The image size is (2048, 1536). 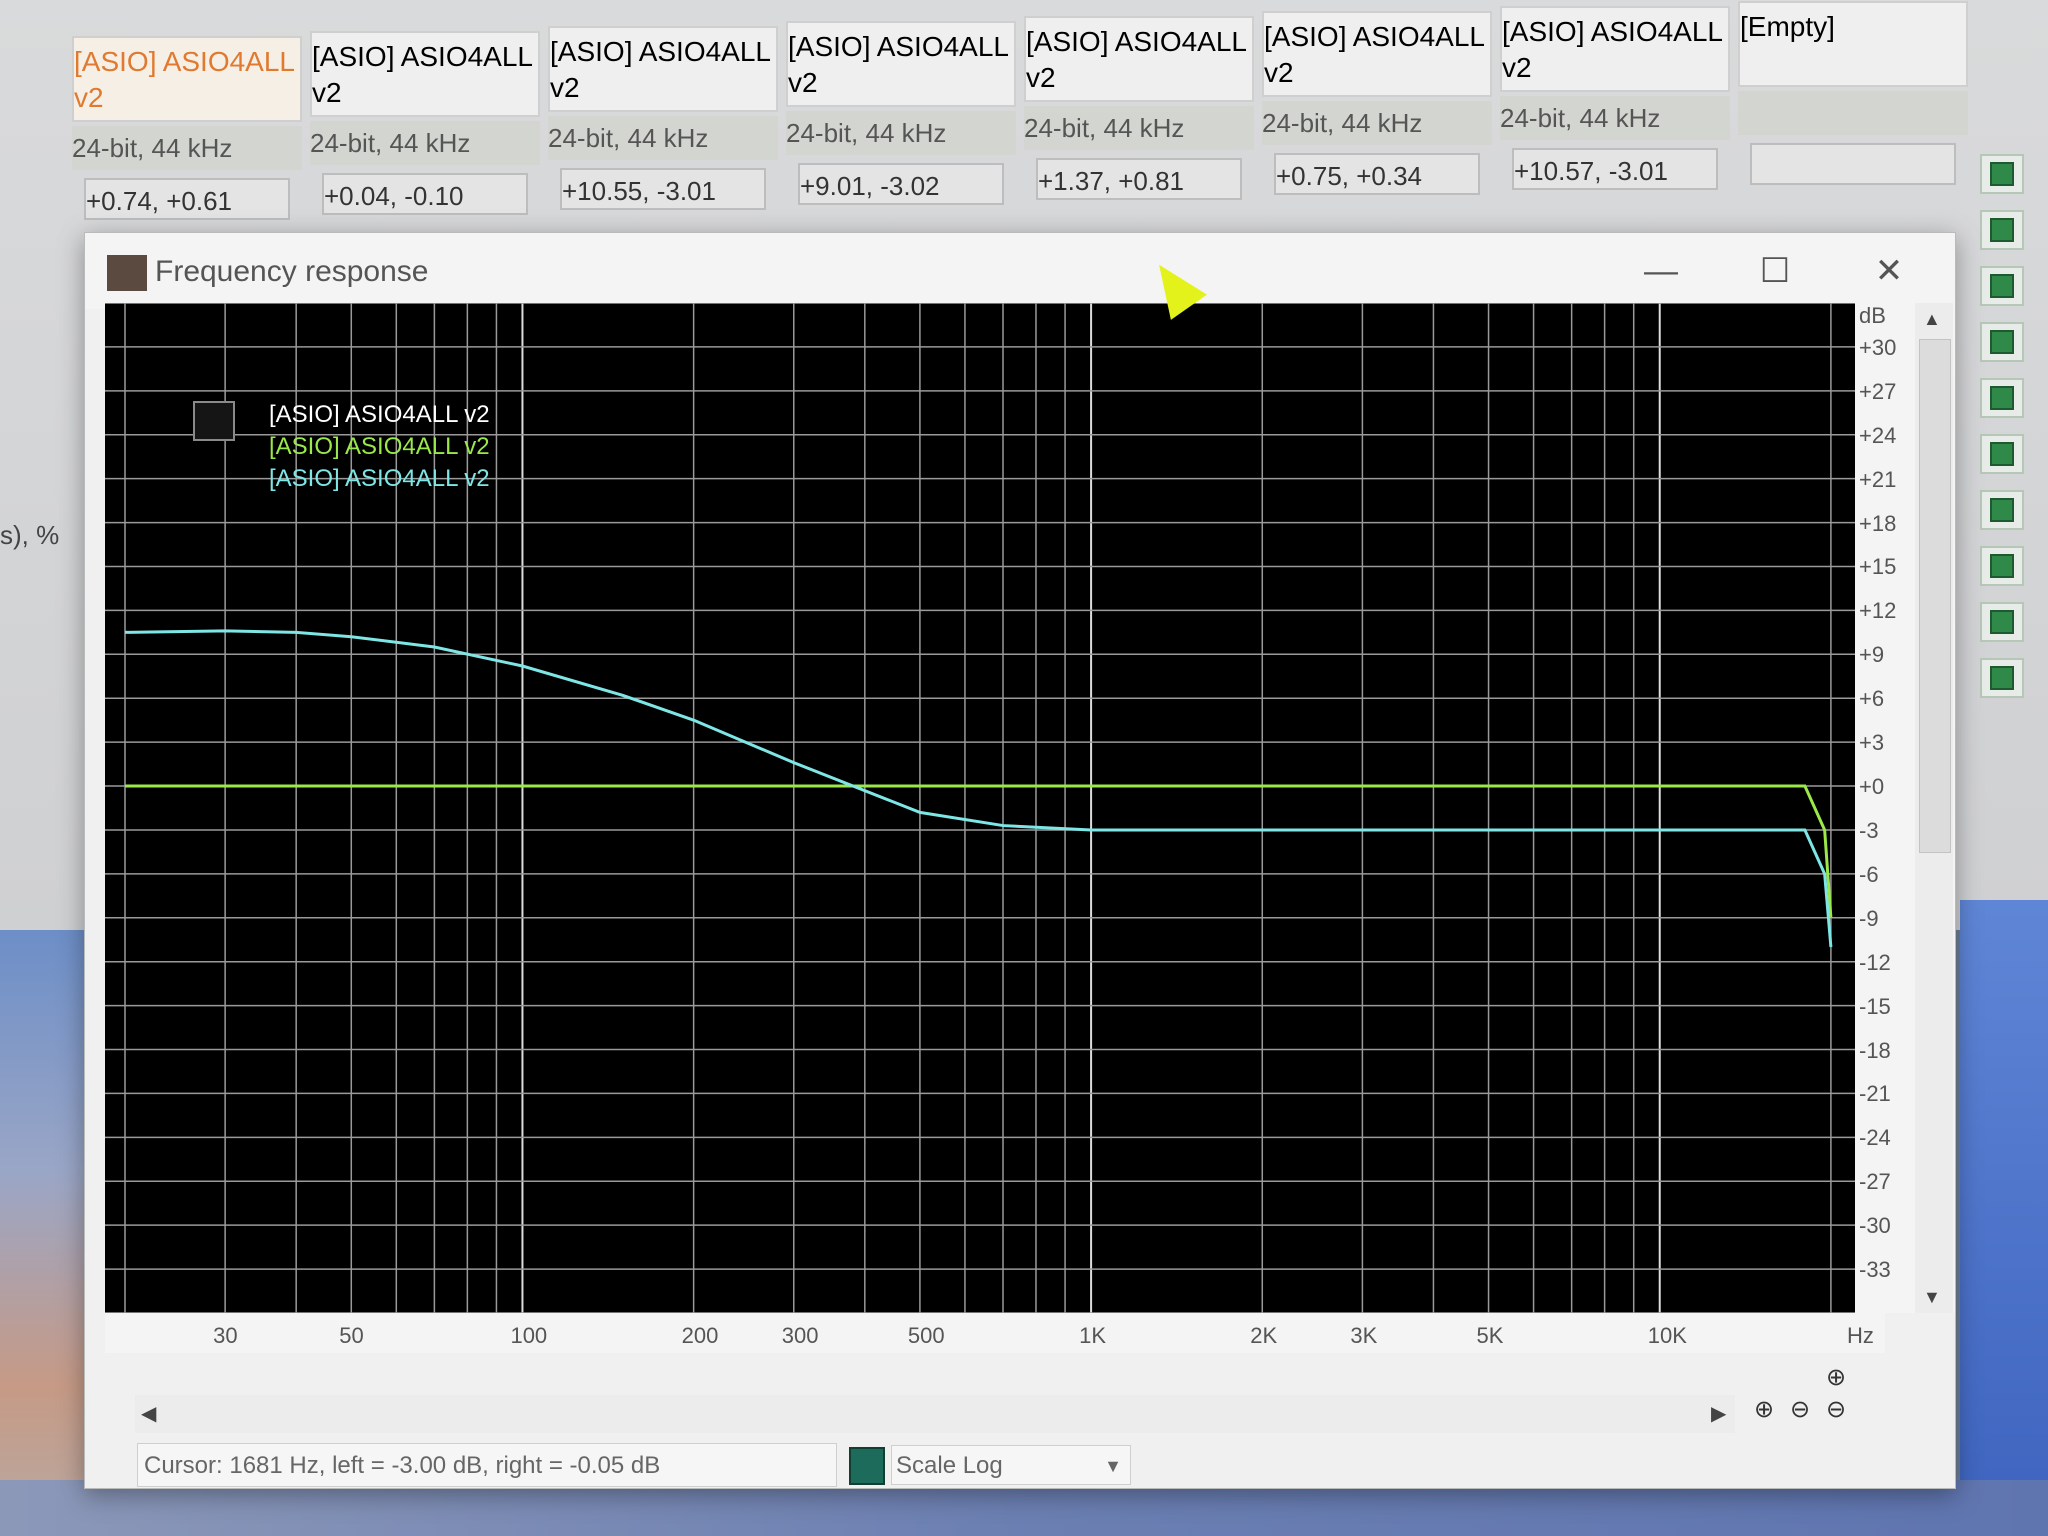 What do you see at coordinates (30, 535) in the screenshot?
I see `side-partial-text: s), %` at bounding box center [30, 535].